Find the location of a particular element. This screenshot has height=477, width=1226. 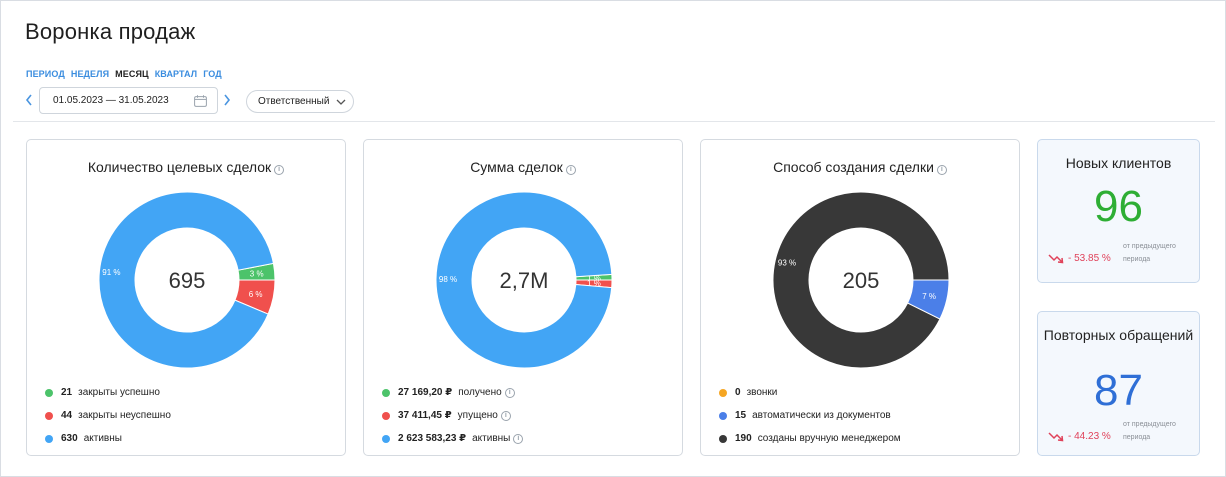

legend-item: 37 411,45 ₽ упущено i is located at coordinates (452, 415).